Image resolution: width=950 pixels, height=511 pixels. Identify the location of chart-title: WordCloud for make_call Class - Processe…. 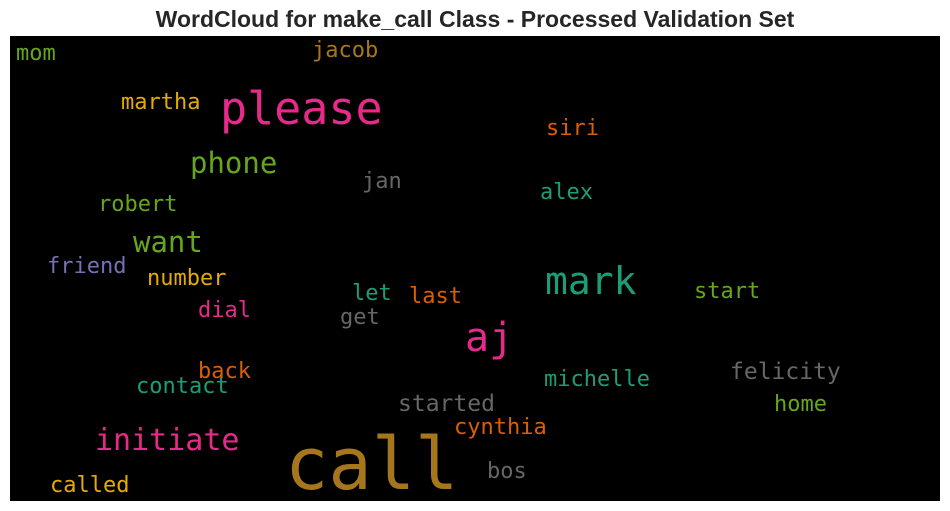
(475, 19).